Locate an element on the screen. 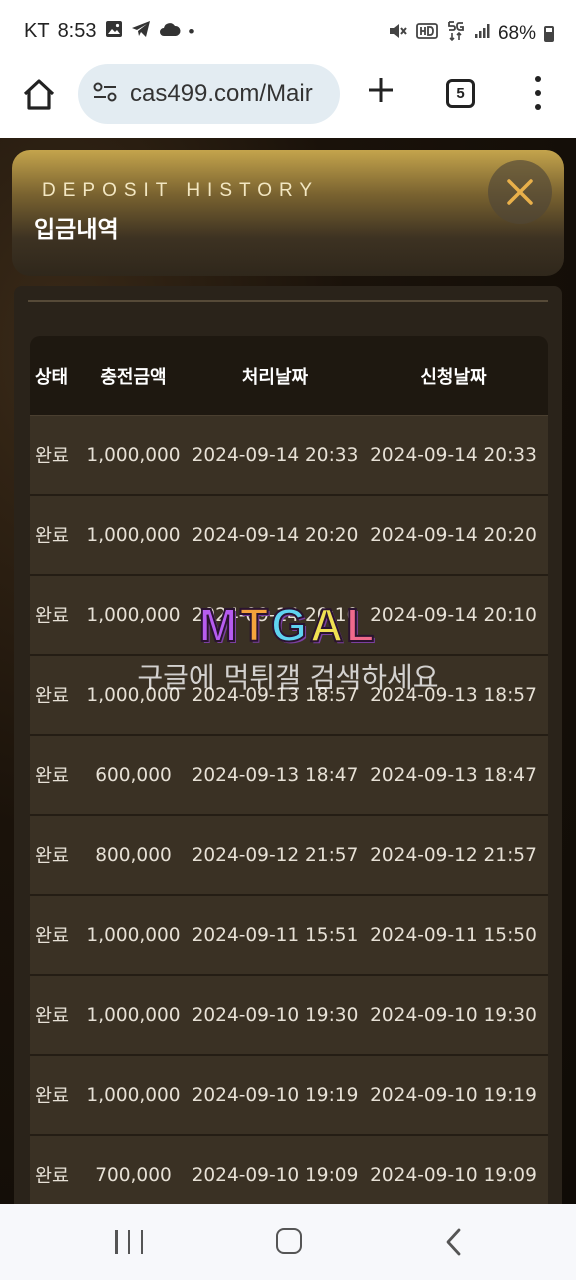 The height and width of the screenshot is (1280, 576). browser-toolbar: cas499.com/Mair 5 is located at coordinates (288, 101).